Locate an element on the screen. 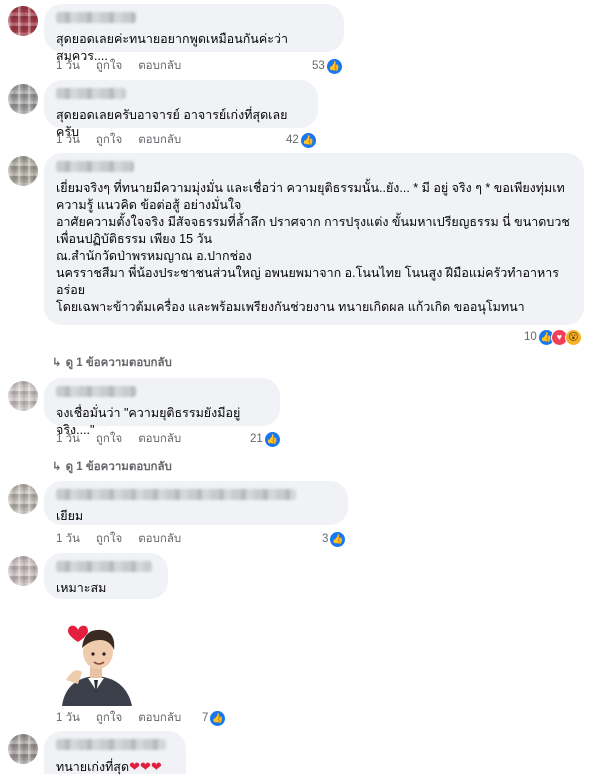 This screenshot has width=600, height=776. heart-icon: ❤❤❤ is located at coordinates (145, 766).